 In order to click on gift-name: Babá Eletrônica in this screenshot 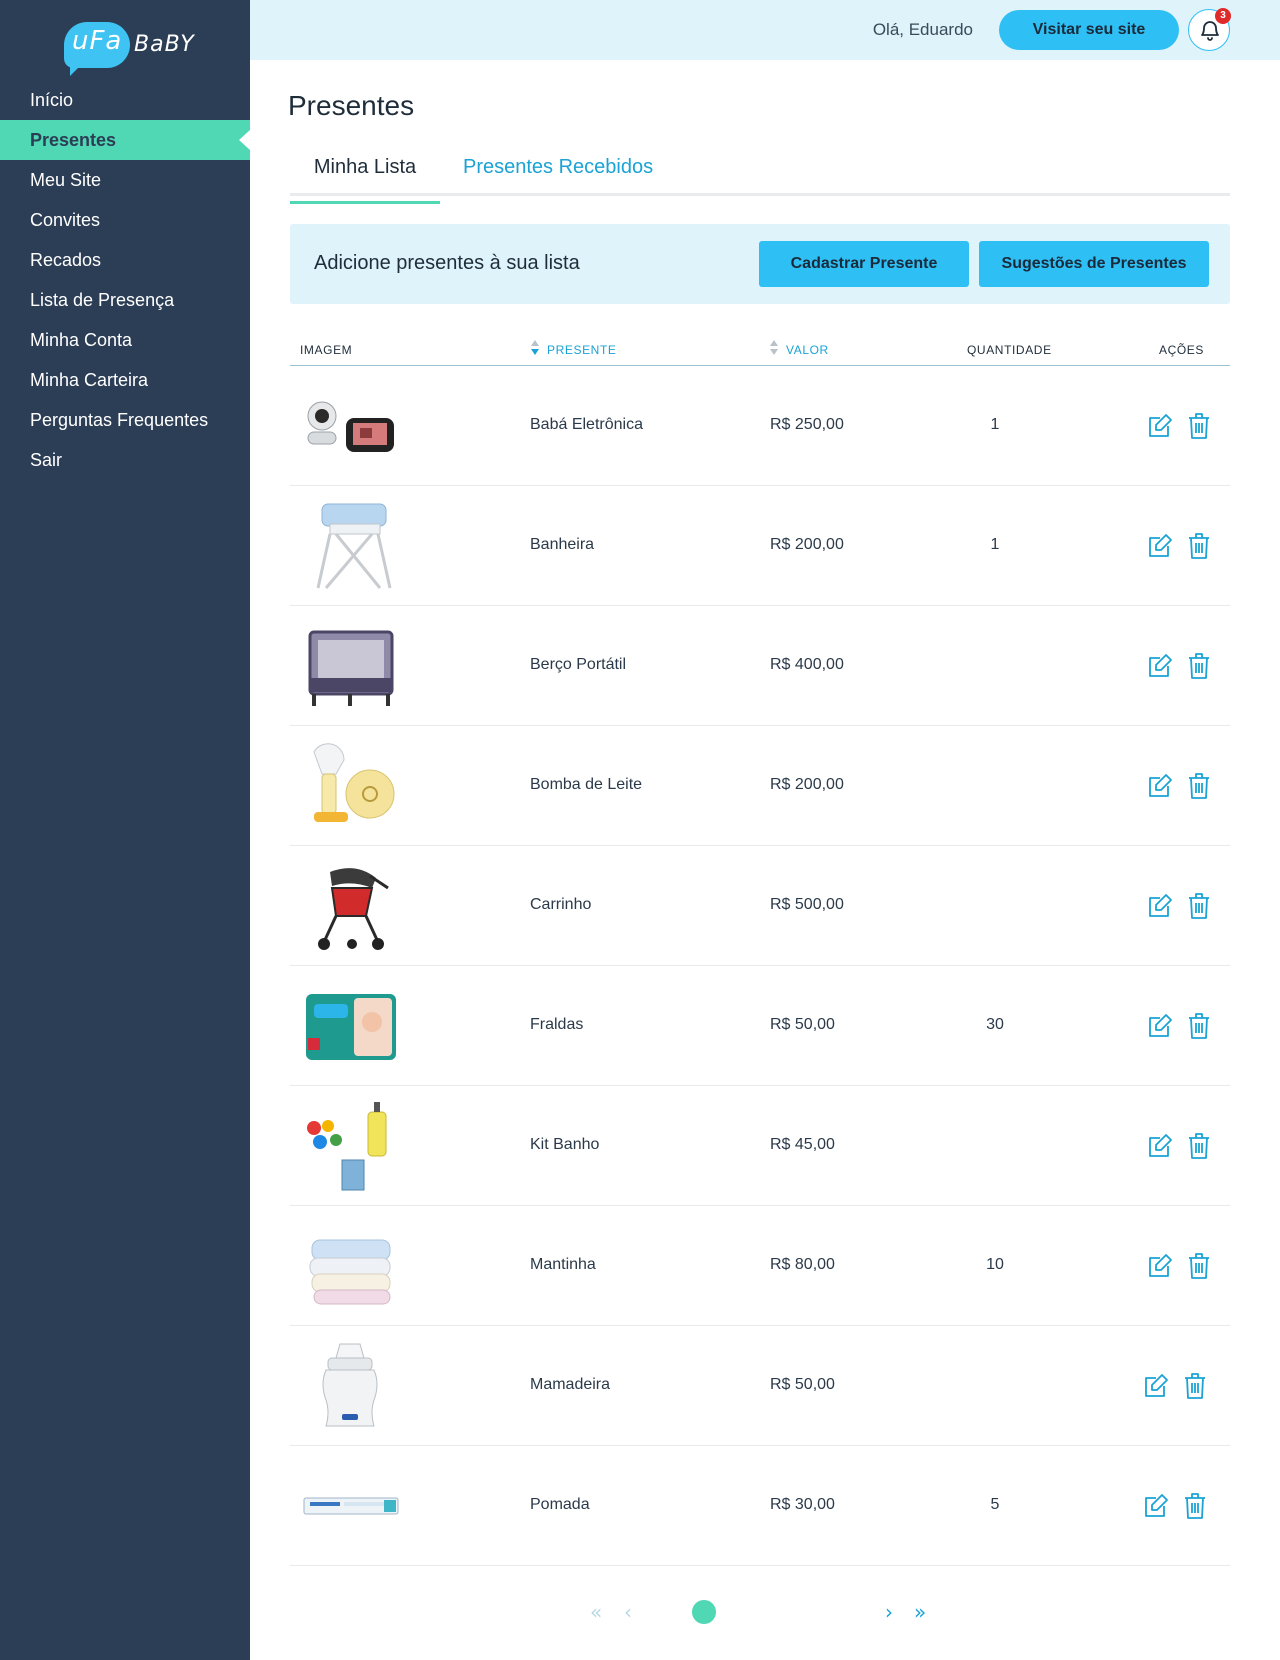, I will do `click(586, 424)`.